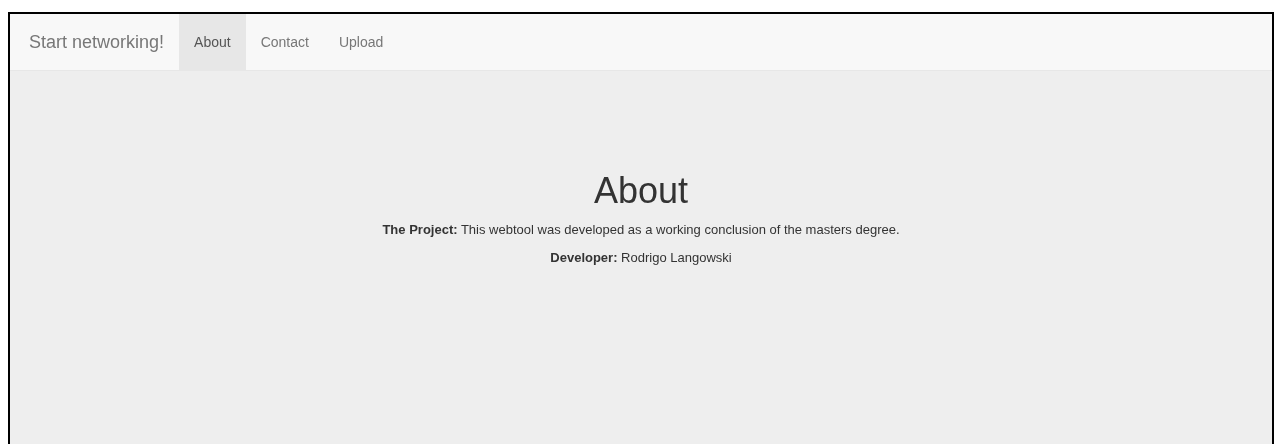 The image size is (1278, 444). What do you see at coordinates (97, 42) in the screenshot?
I see `brand-link: Start networking!` at bounding box center [97, 42].